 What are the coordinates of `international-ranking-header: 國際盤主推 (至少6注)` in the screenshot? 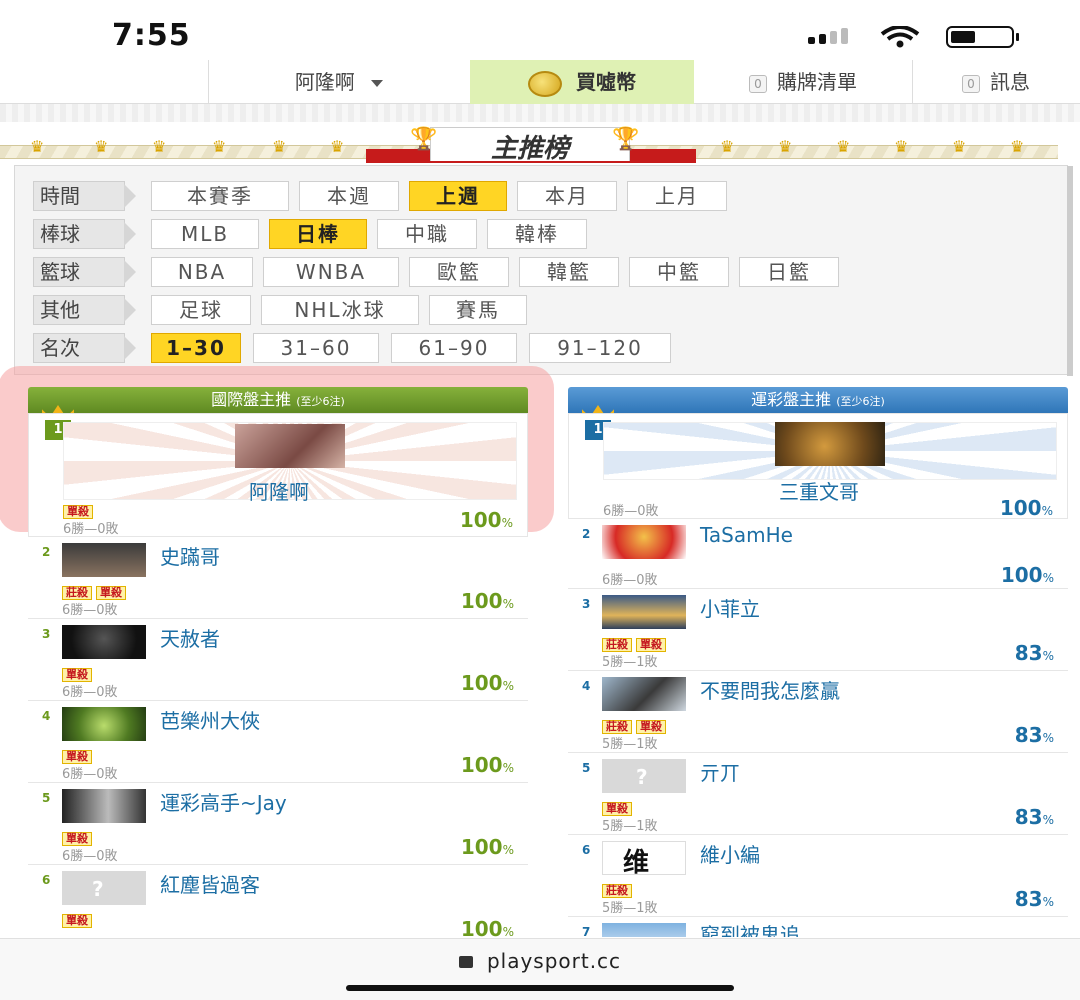 It's located at (278, 400).